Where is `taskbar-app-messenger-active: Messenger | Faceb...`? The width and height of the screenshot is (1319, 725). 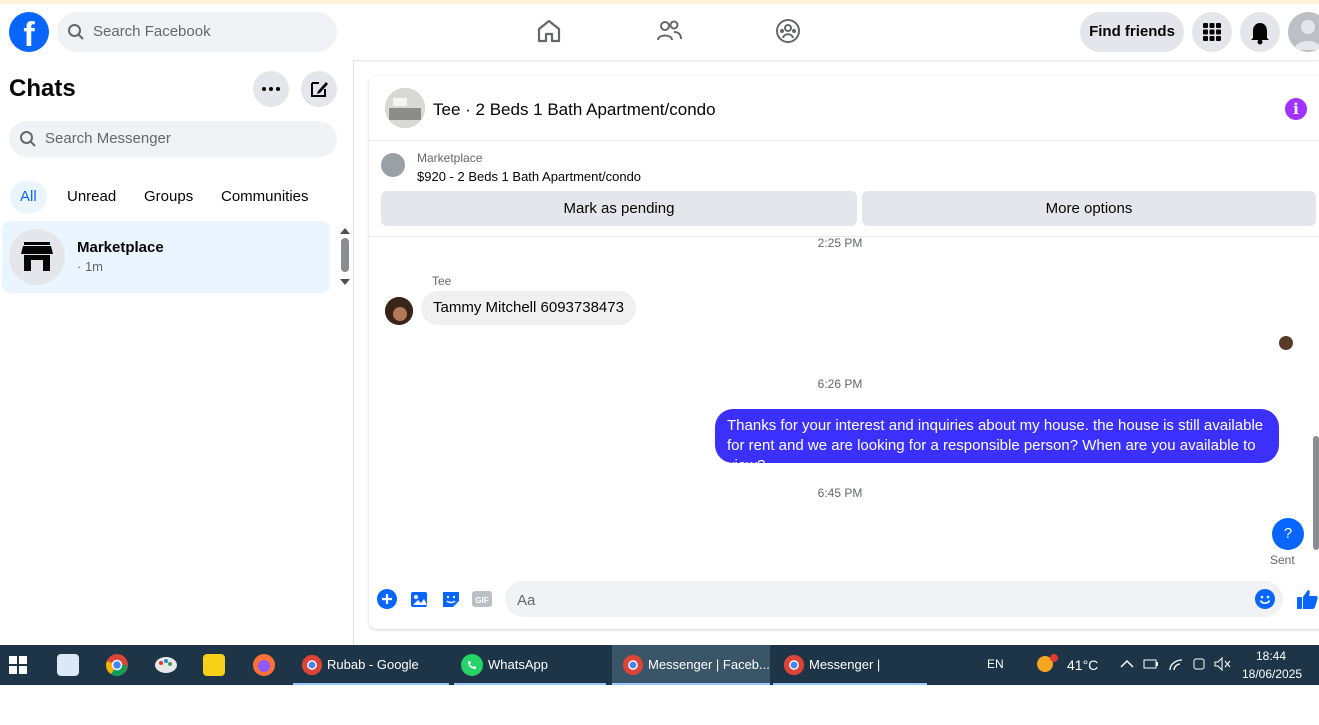 taskbar-app-messenger-active: Messenger | Faceb... is located at coordinates (691, 665).